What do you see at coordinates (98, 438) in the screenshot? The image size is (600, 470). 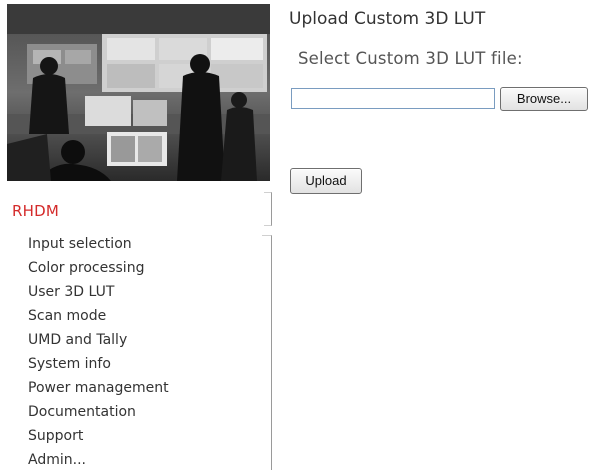 I see `sidebar-item-support: Support` at bounding box center [98, 438].